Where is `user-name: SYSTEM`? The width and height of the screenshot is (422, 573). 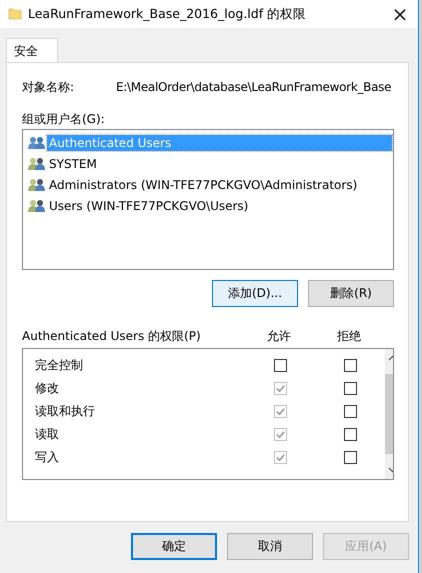
user-name: SYSTEM is located at coordinates (73, 164).